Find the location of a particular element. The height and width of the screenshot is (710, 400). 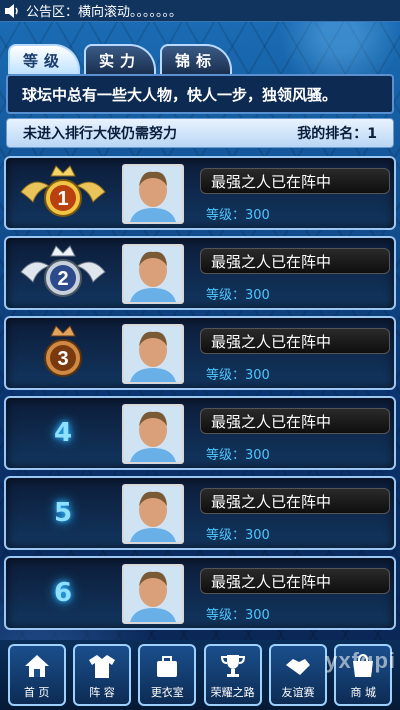

ranking-row: 3 最强之人已在阵中 等级：300 is located at coordinates (200, 353).